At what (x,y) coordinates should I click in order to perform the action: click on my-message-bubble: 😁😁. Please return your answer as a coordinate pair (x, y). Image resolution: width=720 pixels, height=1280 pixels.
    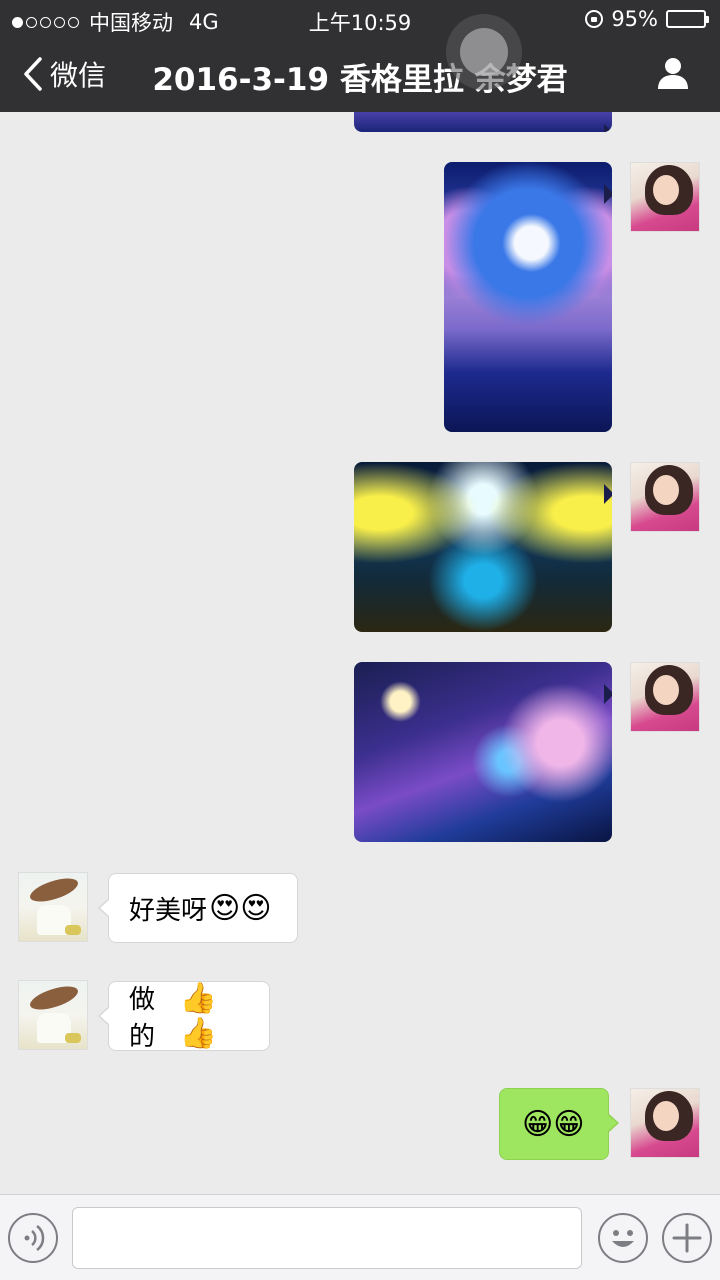
    Looking at the image, I should click on (559, 1124).